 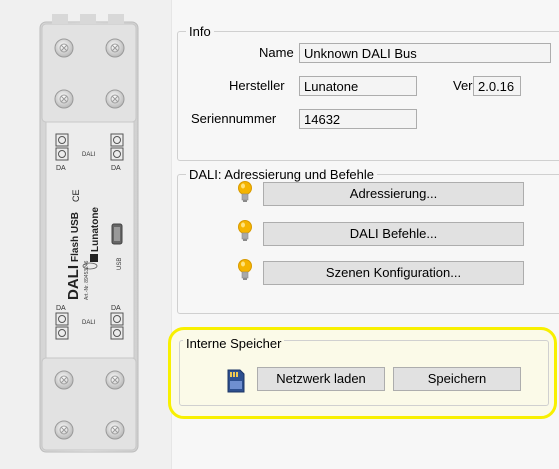 I want to click on device-product-text: Flash USB, so click(x=75, y=237).